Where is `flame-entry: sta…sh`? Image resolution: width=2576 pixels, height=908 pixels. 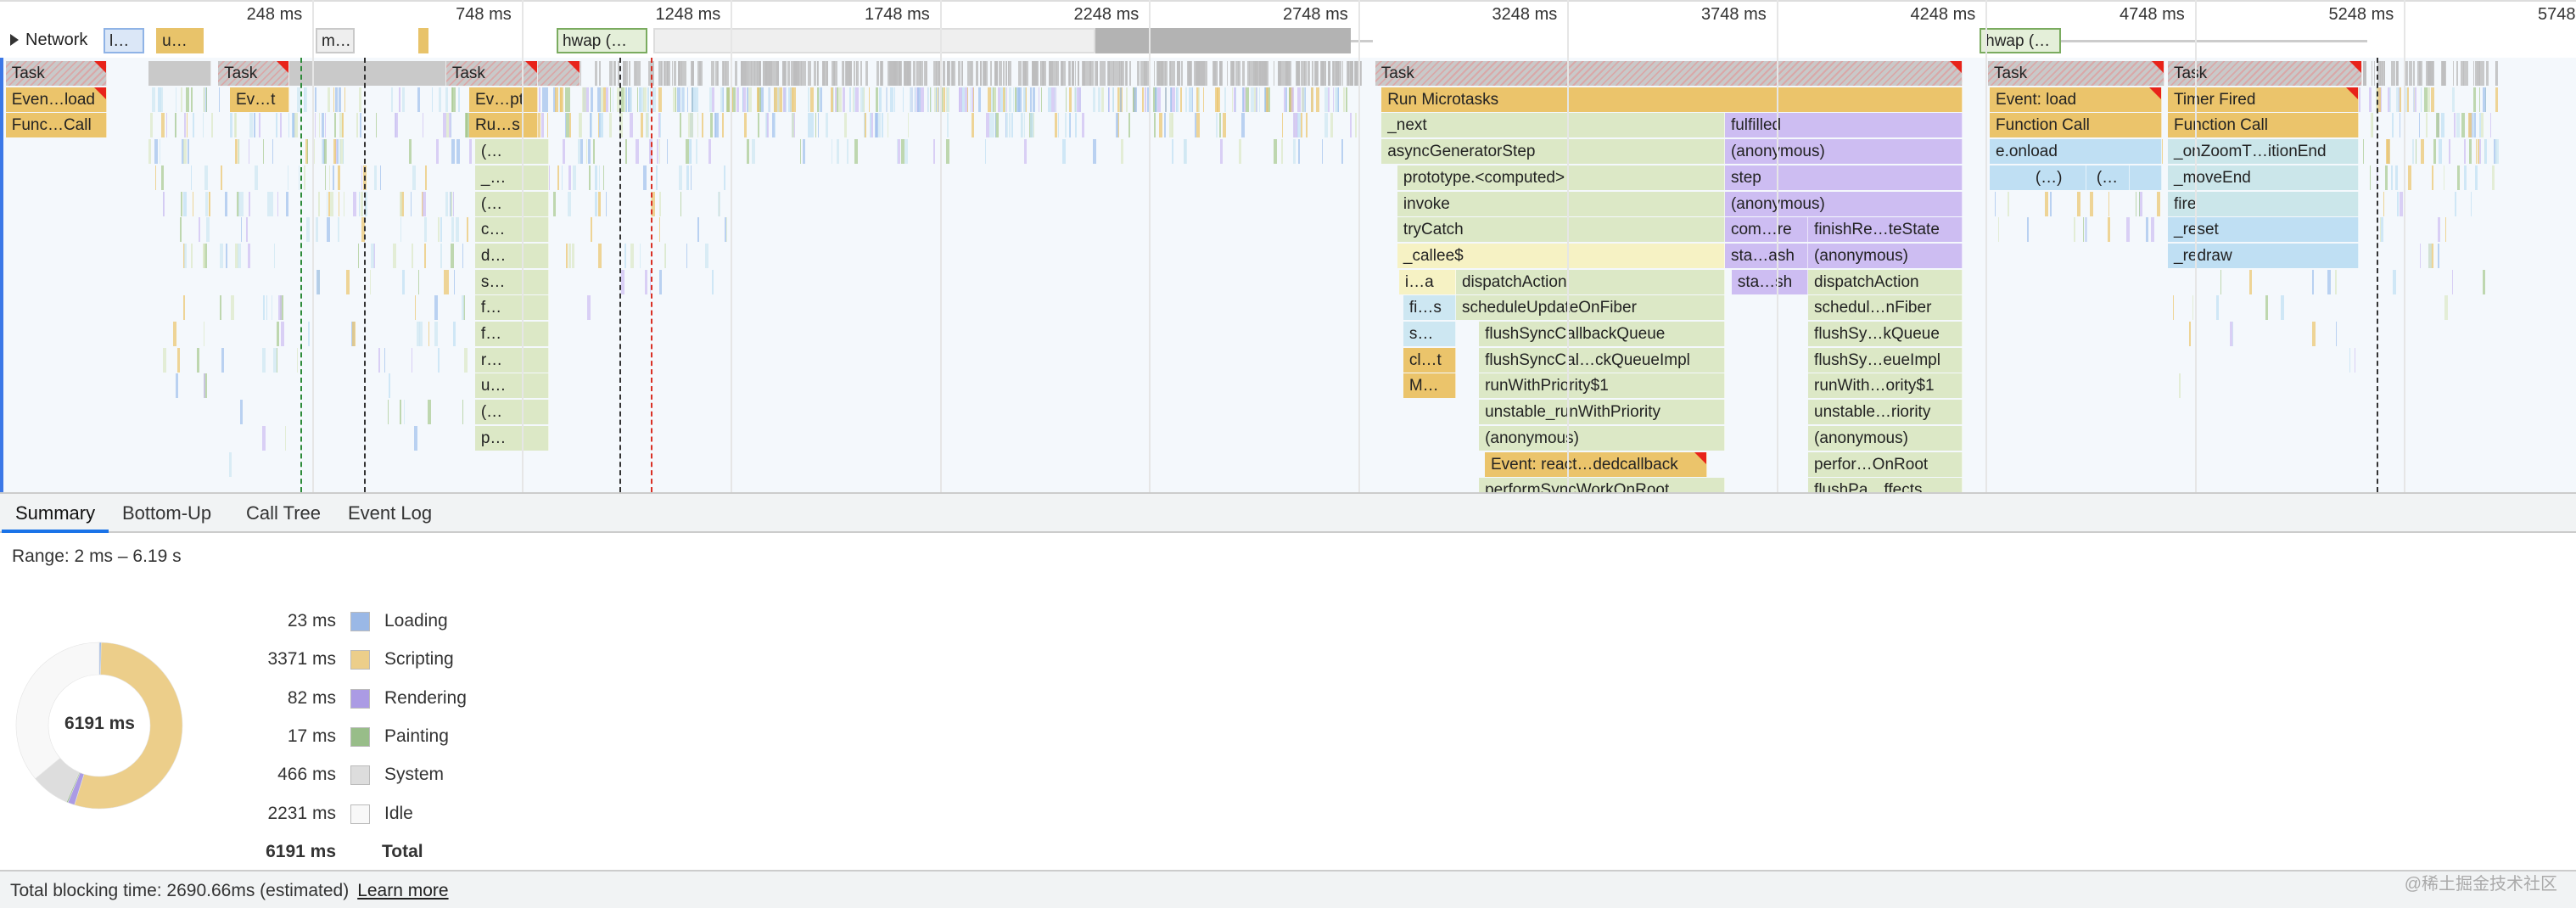 flame-entry: sta…sh is located at coordinates (1770, 281).